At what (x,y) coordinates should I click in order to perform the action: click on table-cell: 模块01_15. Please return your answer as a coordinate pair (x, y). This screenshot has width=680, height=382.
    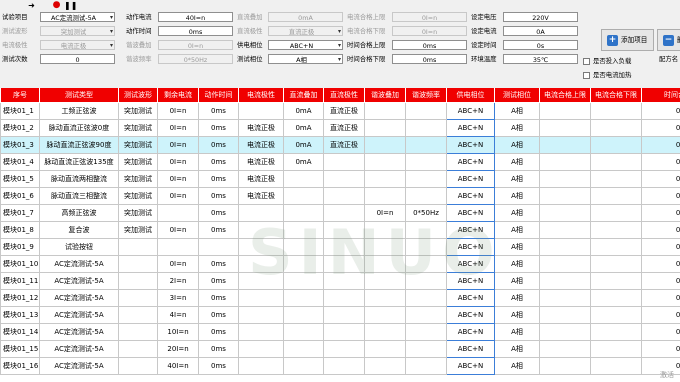
    Looking at the image, I should click on (20, 349).